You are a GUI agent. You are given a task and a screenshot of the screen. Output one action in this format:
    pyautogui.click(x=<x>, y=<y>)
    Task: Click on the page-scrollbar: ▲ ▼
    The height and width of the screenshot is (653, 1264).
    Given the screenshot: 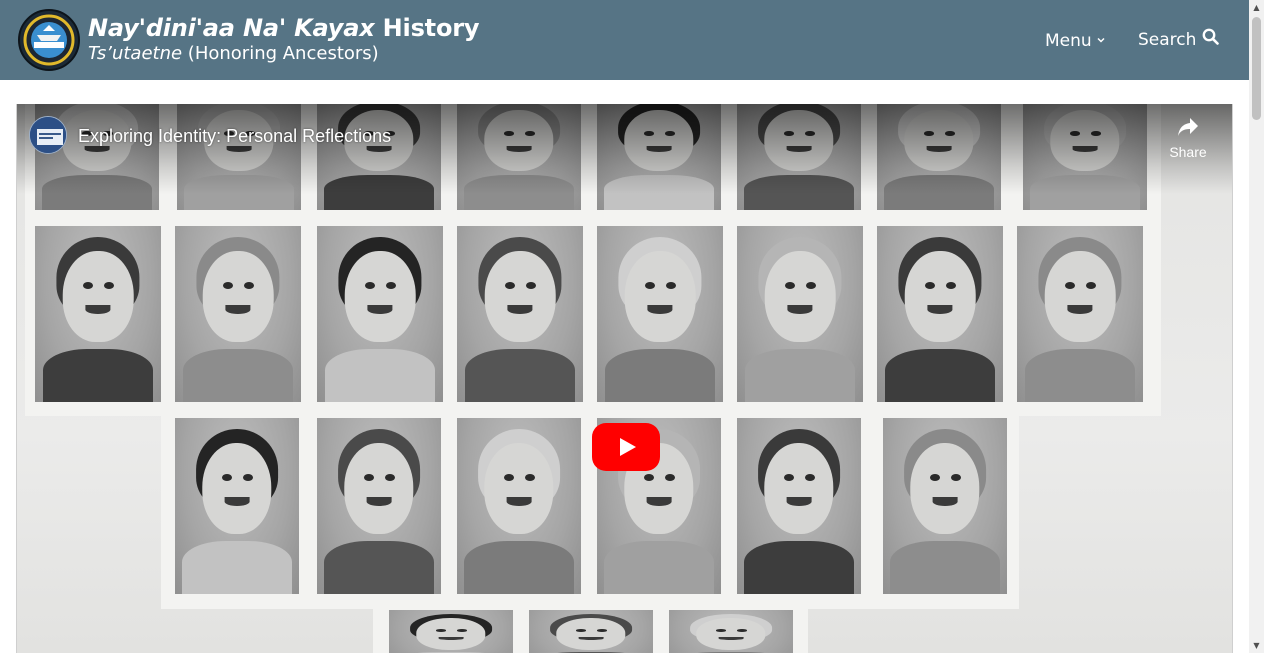 What is the action you would take?
    pyautogui.click(x=1256, y=326)
    